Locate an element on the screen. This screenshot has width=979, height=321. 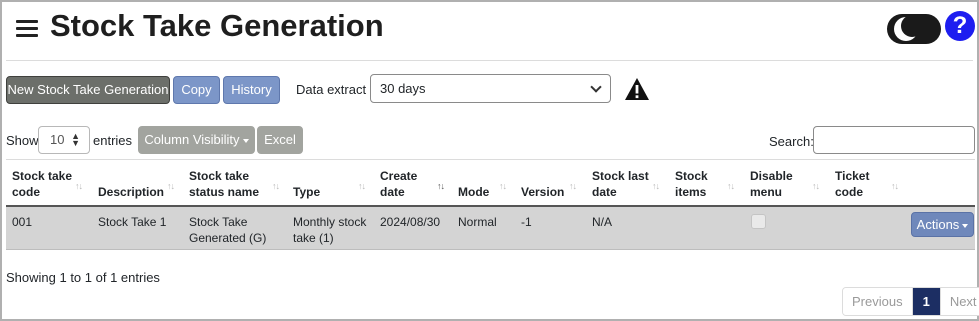
cell-description: Stock Take 1 is located at coordinates (132, 222).